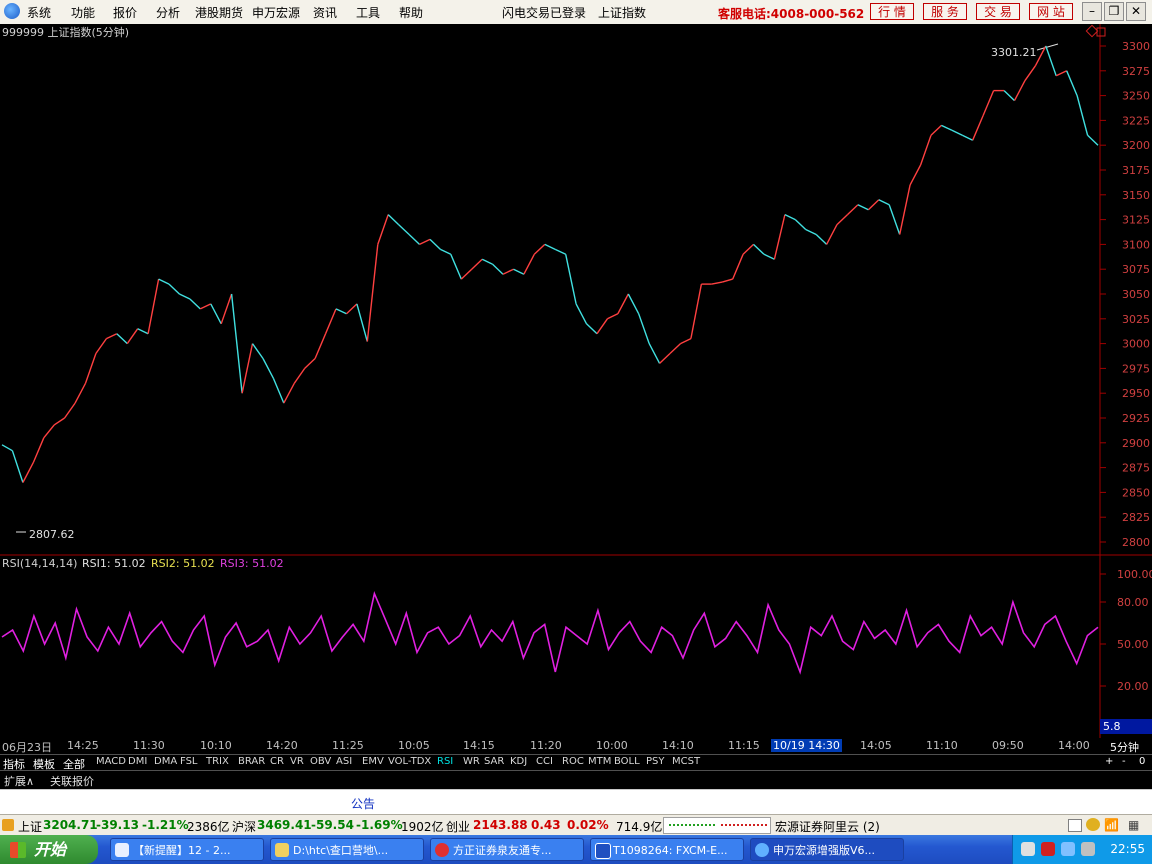 Image resolution: width=1152 pixels, height=864 pixels. What do you see at coordinates (655, 761) in the screenshot?
I see `indicator-psy: PSY` at bounding box center [655, 761].